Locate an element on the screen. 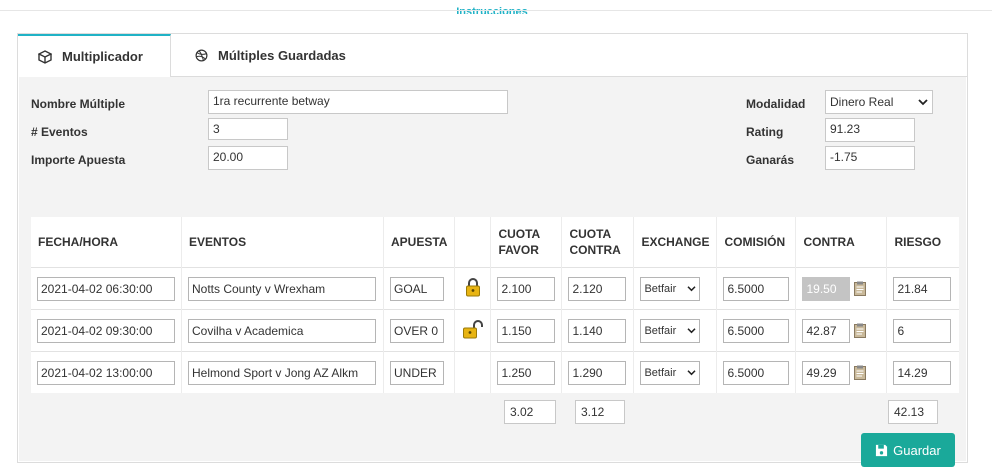 Image resolution: width=992 pixels, height=473 pixels. cell-evento: Covilha v Academica is located at coordinates (282, 330).